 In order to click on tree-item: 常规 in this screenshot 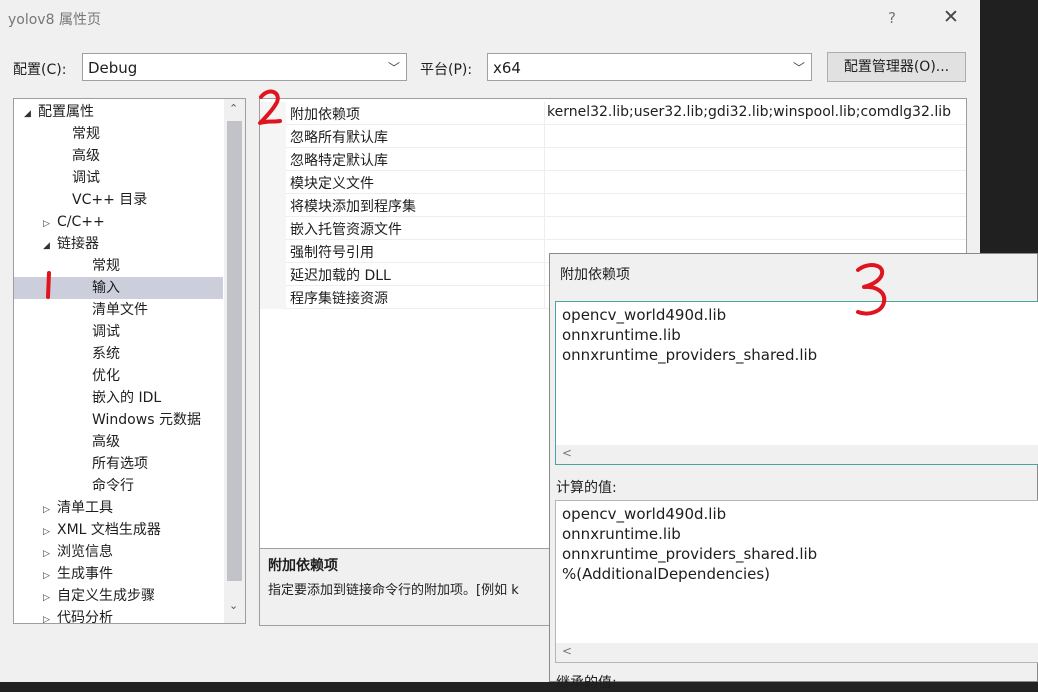, I will do `click(118, 134)`.